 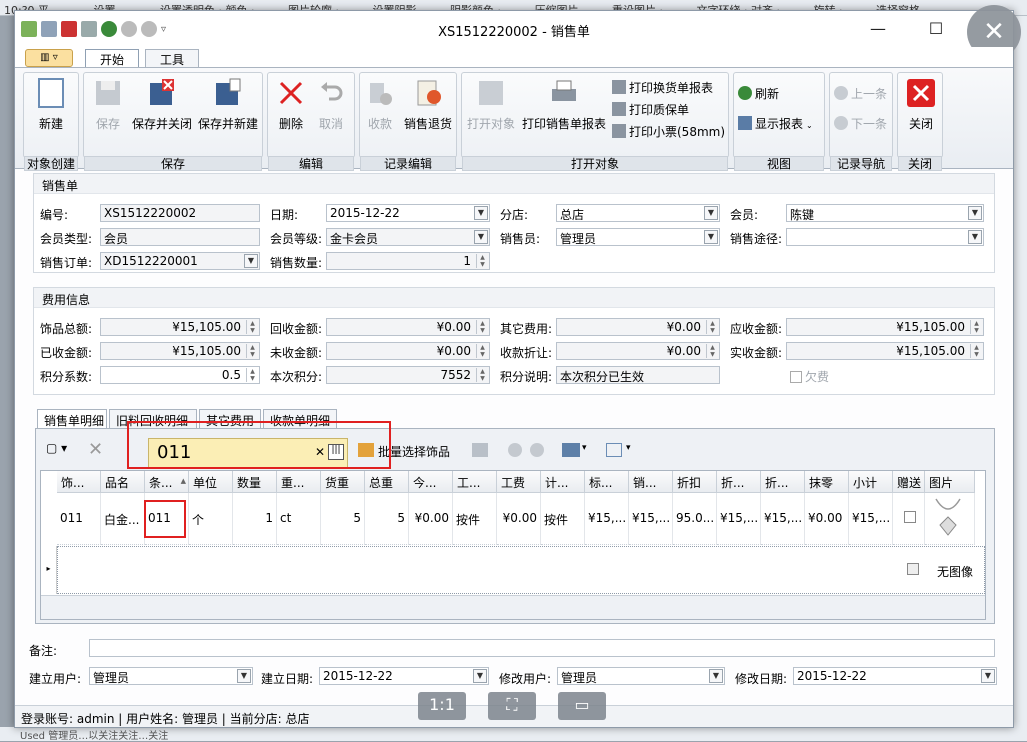 I want to click on show-report-button: 显示报表 ⌄, so click(x=775, y=123).